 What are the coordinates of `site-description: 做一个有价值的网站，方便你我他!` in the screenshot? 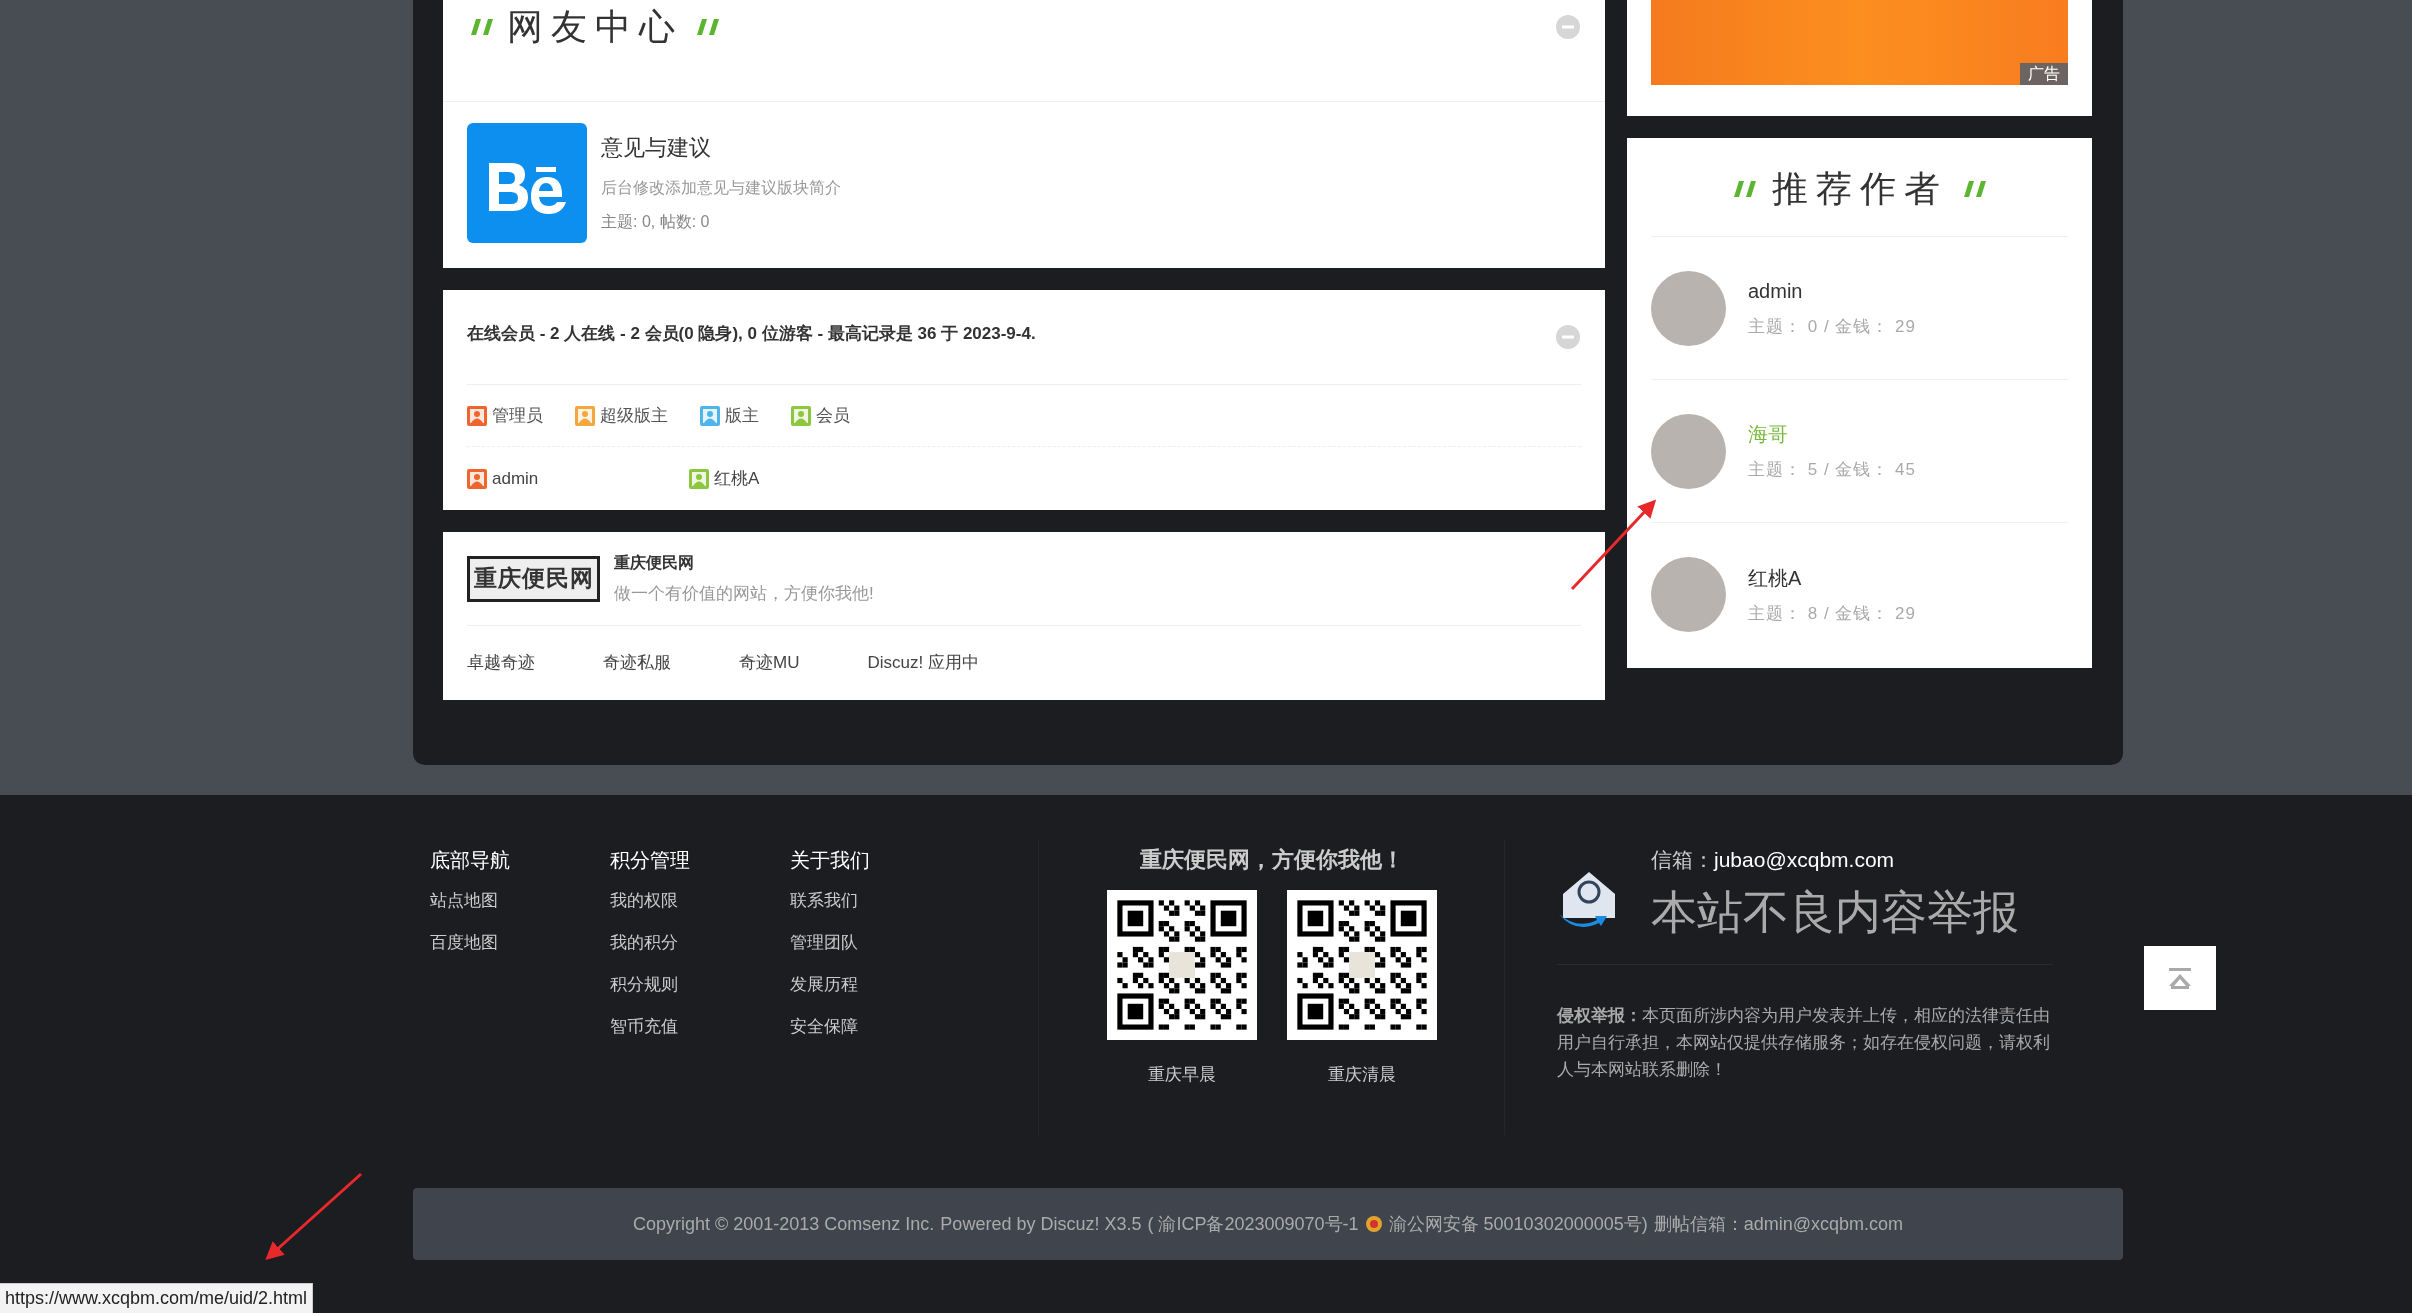 It's located at (744, 593).